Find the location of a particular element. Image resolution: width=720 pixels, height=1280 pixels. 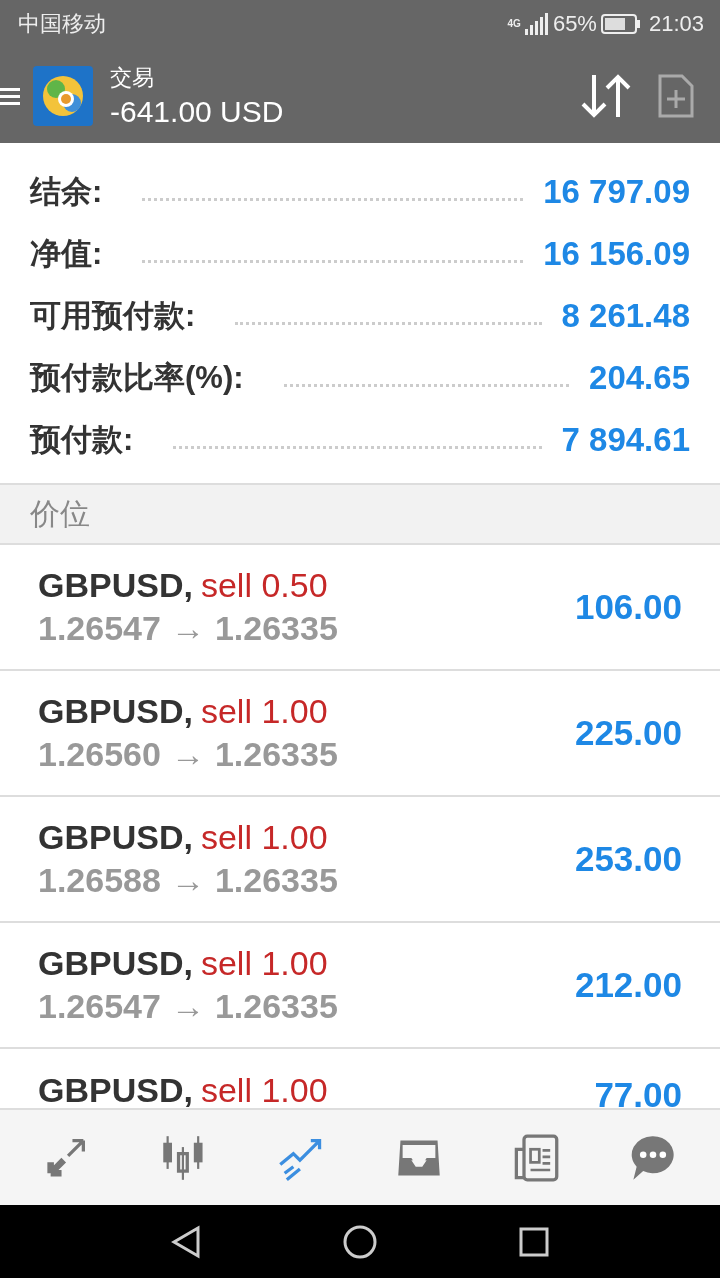

position-row: GBPUSD, sell 1.00 1.26560 → 1.26335 225.00 is located at coordinates (360, 734).